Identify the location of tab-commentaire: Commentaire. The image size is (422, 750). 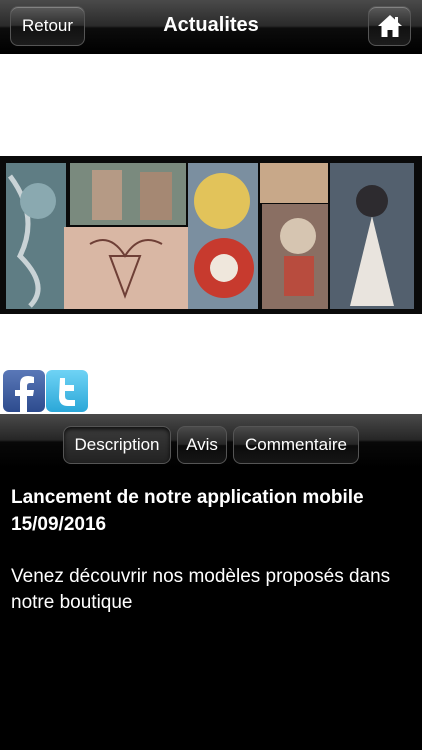
(296, 445).